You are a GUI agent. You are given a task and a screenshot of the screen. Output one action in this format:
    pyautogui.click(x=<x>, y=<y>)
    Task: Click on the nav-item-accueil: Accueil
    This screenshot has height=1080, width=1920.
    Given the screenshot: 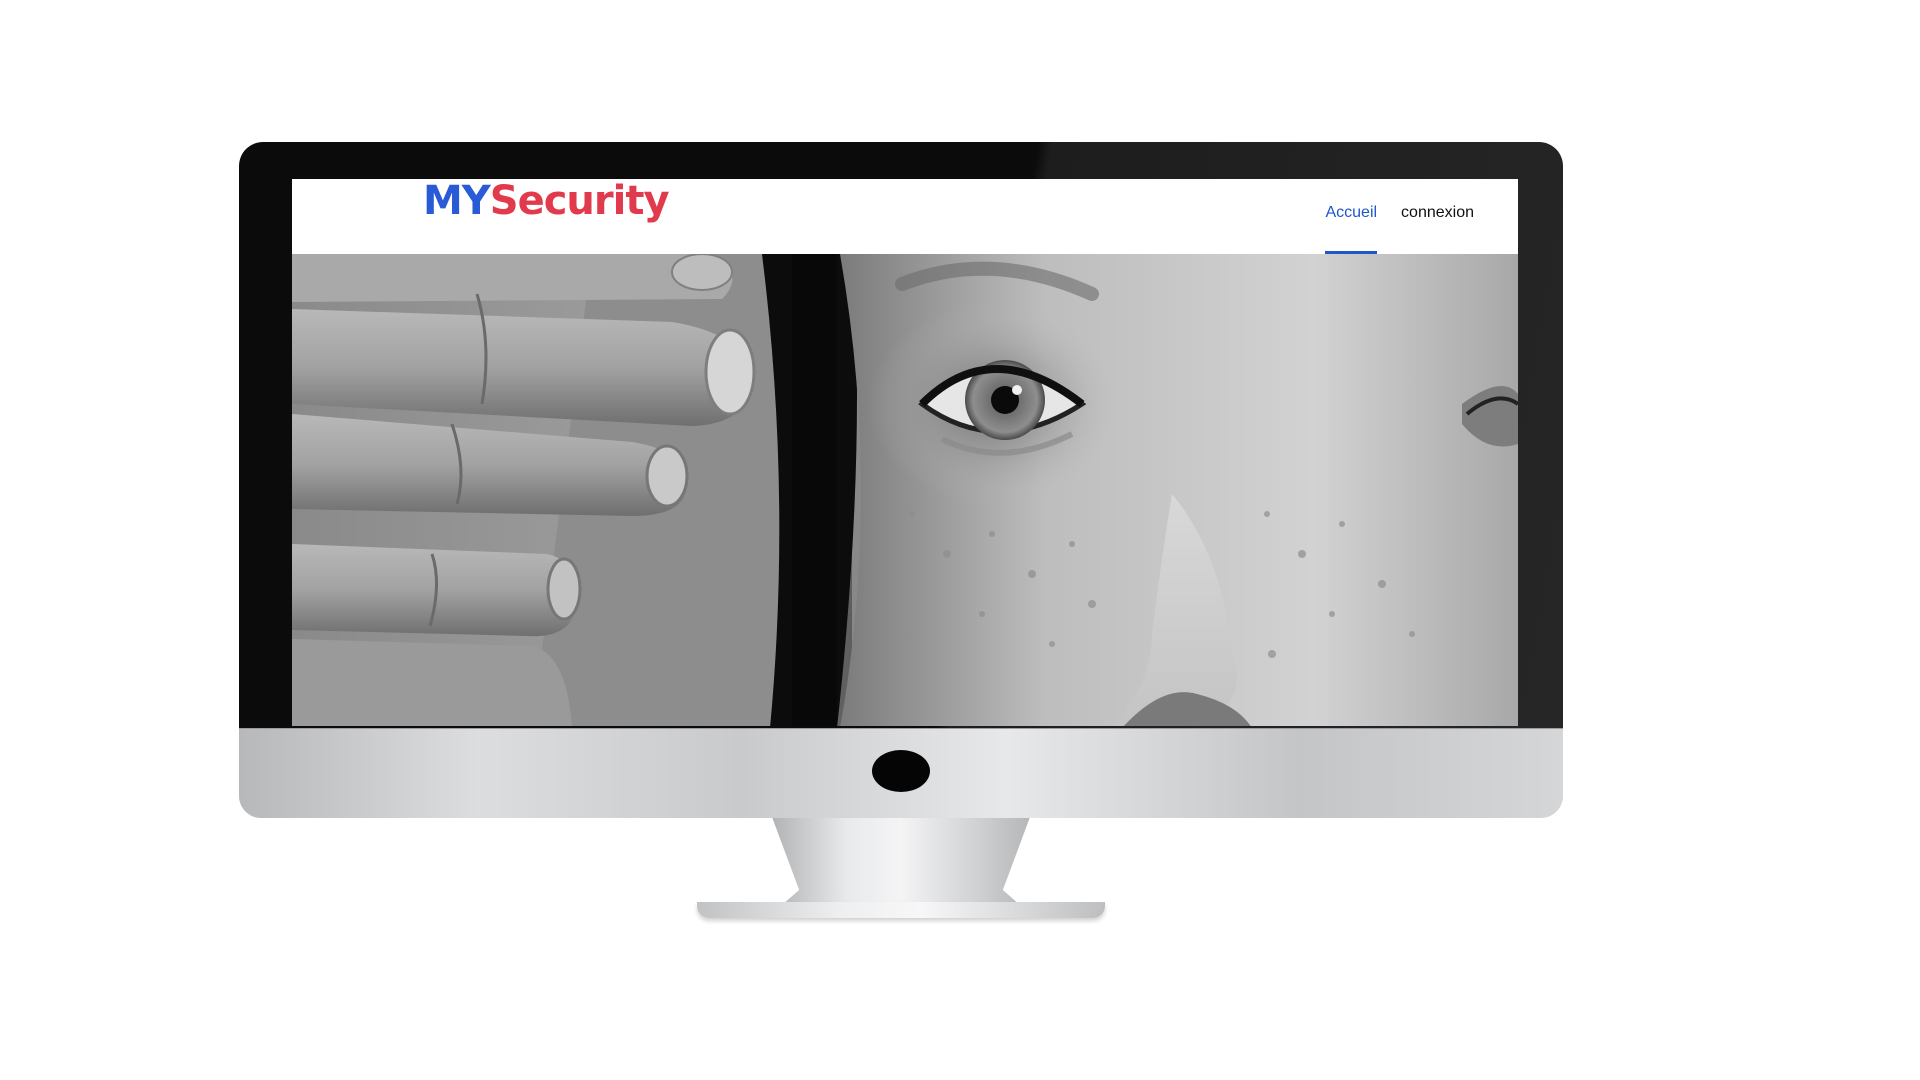 What is the action you would take?
    pyautogui.click(x=1351, y=216)
    